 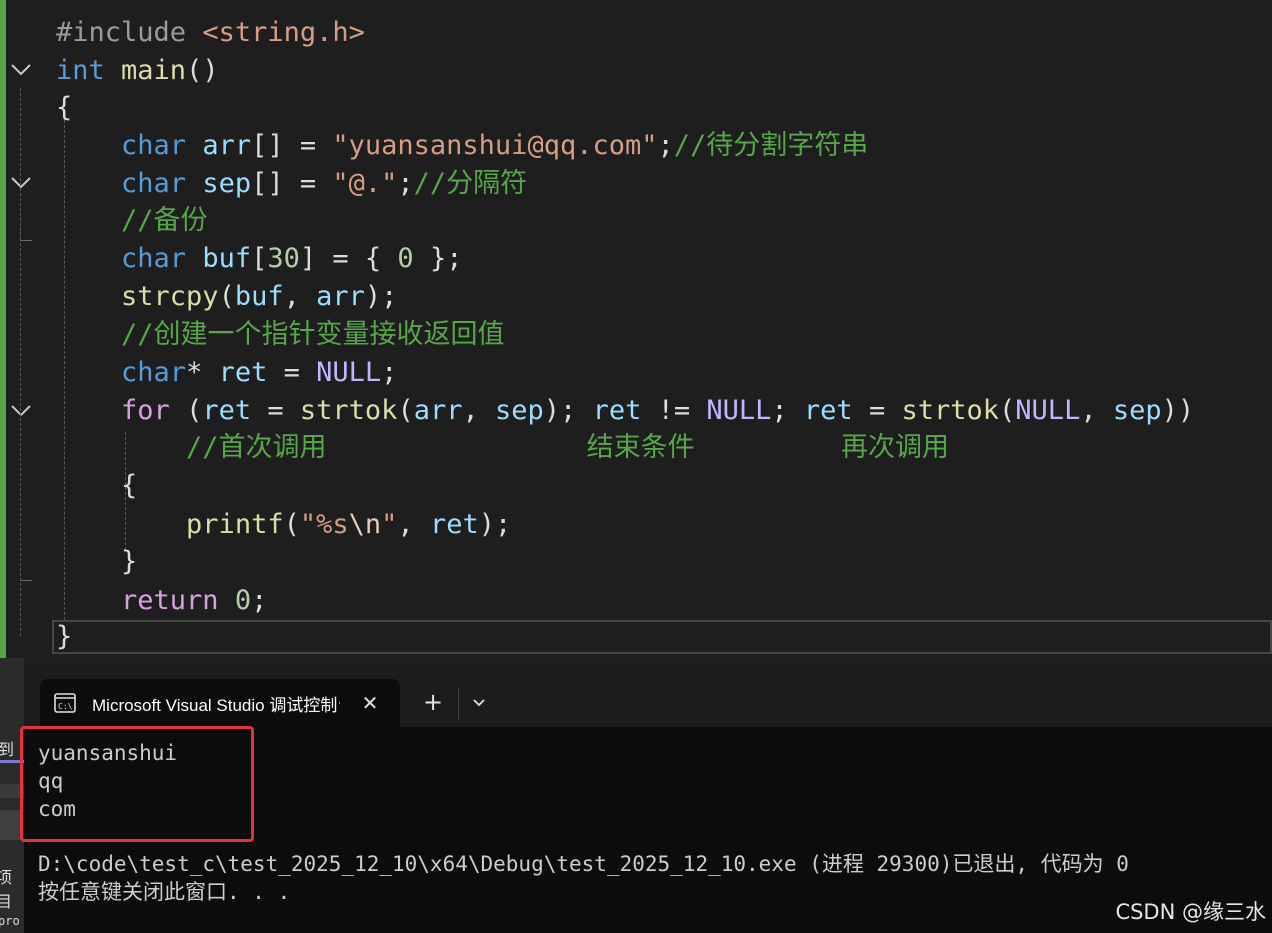 I want to click on current-line-highlight, so click(x=662, y=637).